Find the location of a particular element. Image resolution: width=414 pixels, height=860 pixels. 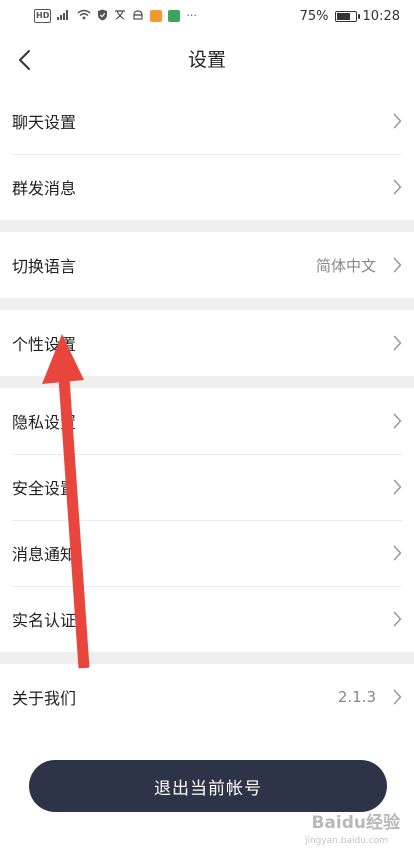

settings-group: 个性设置 is located at coordinates (207, 343).